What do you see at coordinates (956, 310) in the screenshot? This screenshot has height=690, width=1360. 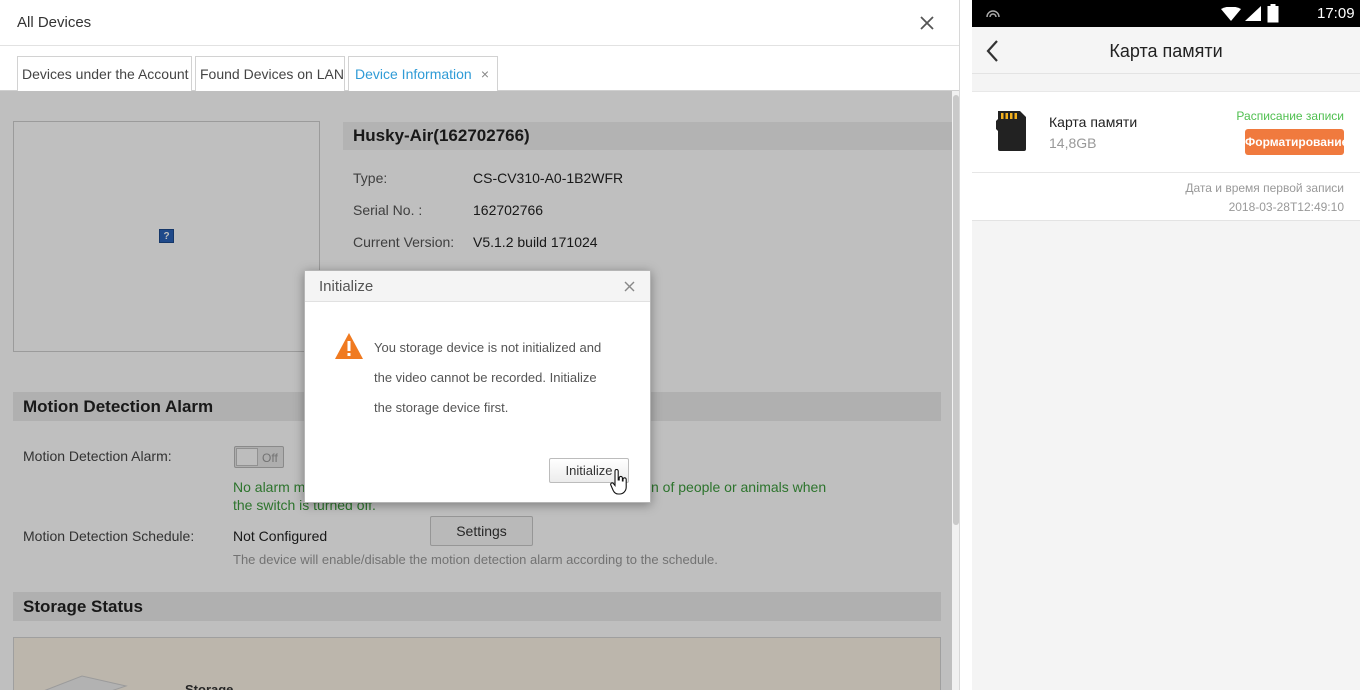 I see `scrollbar-thumb` at bounding box center [956, 310].